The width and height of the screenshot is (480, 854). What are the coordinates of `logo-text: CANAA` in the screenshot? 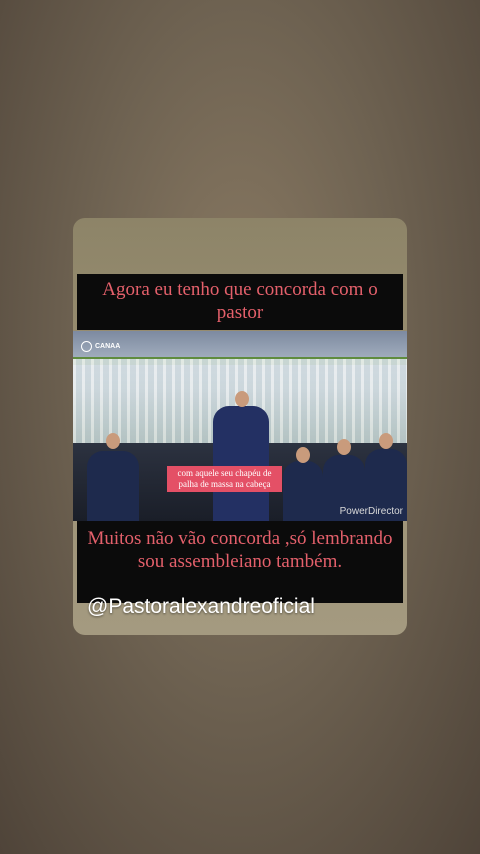 It's located at (108, 346).